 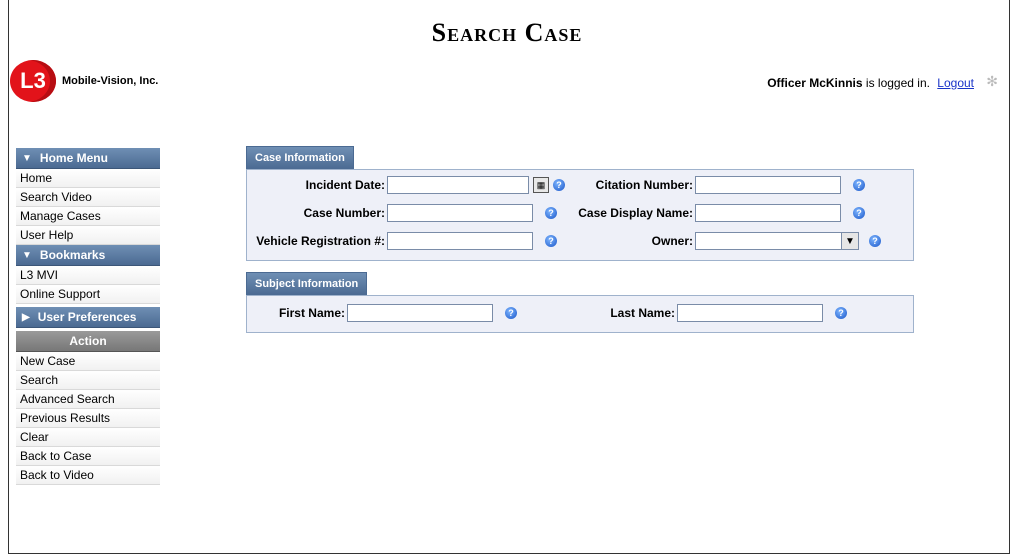 I want to click on action-advanced-search: Advanced Search, so click(x=88, y=399).